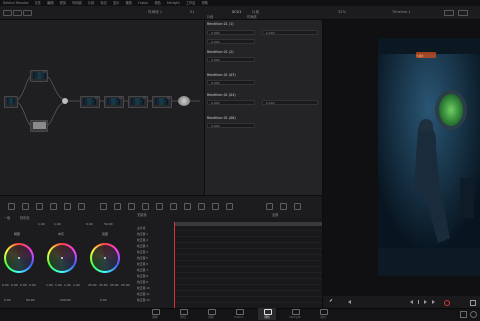  What do you see at coordinates (32, 285) in the screenshot?
I see `lift-value-b: 0.00` at bounding box center [32, 285].